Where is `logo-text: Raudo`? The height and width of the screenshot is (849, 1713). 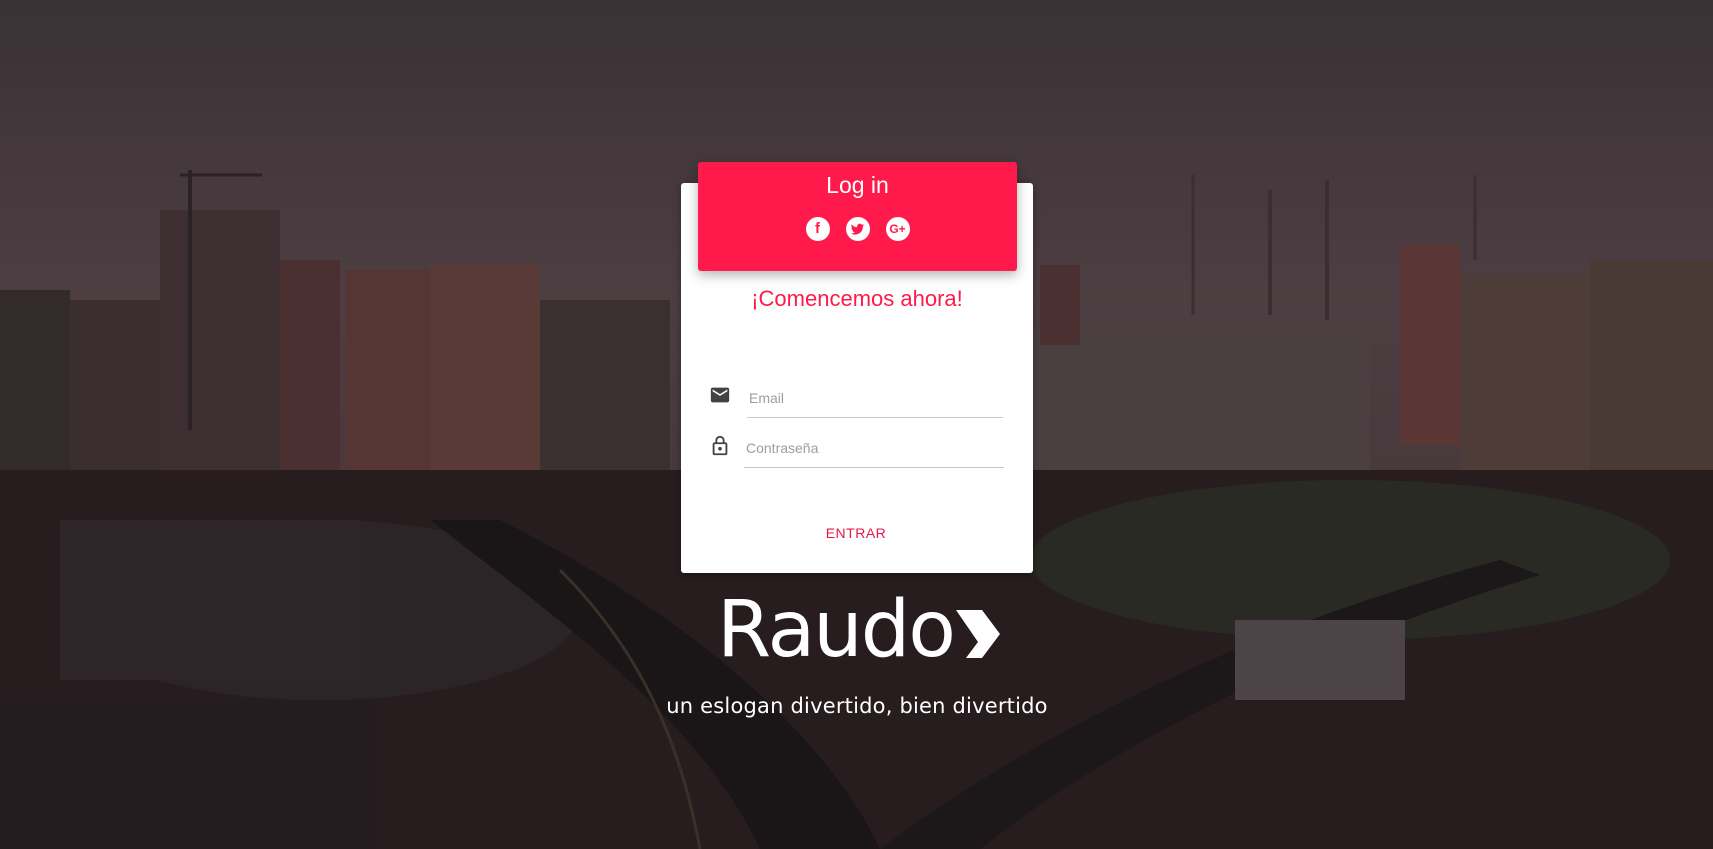
logo-text: Raudo is located at coordinates (836, 630).